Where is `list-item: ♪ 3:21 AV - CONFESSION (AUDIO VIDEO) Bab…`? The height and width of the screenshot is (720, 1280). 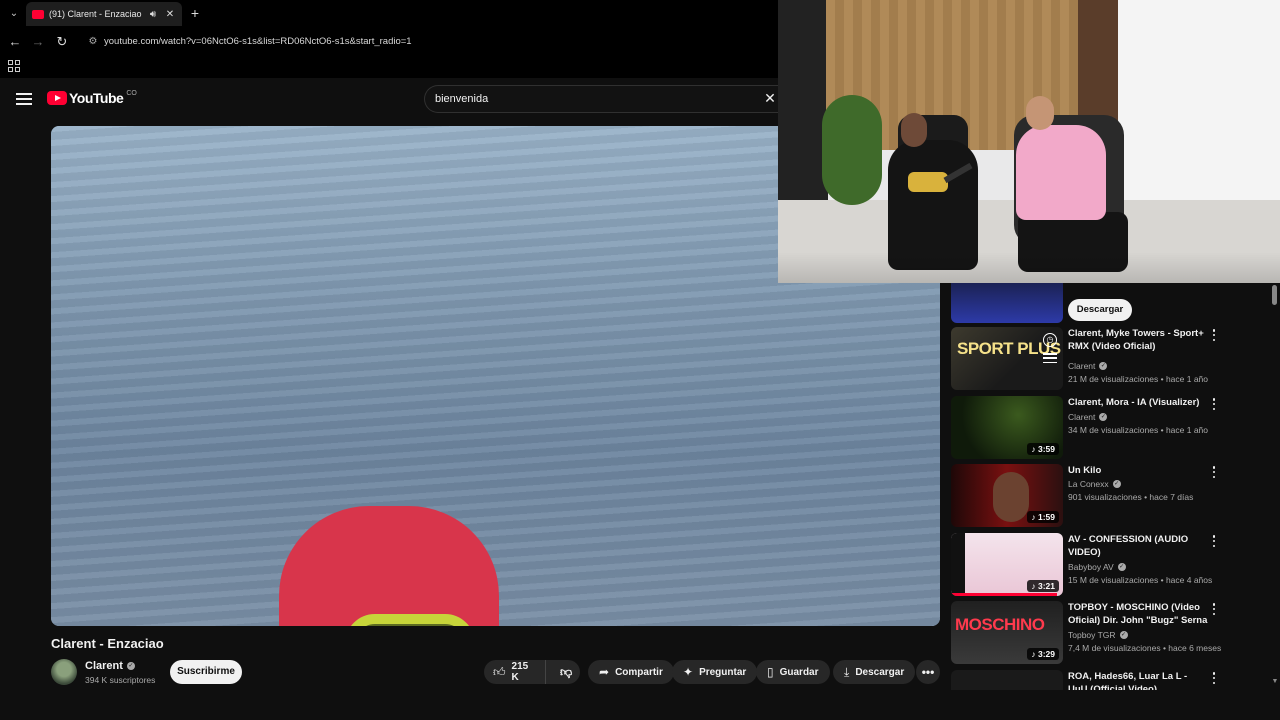 list-item: ♪ 3:21 AV - CONFESSION (AUDIO VIDEO) Bab… is located at coordinates (1111, 565).